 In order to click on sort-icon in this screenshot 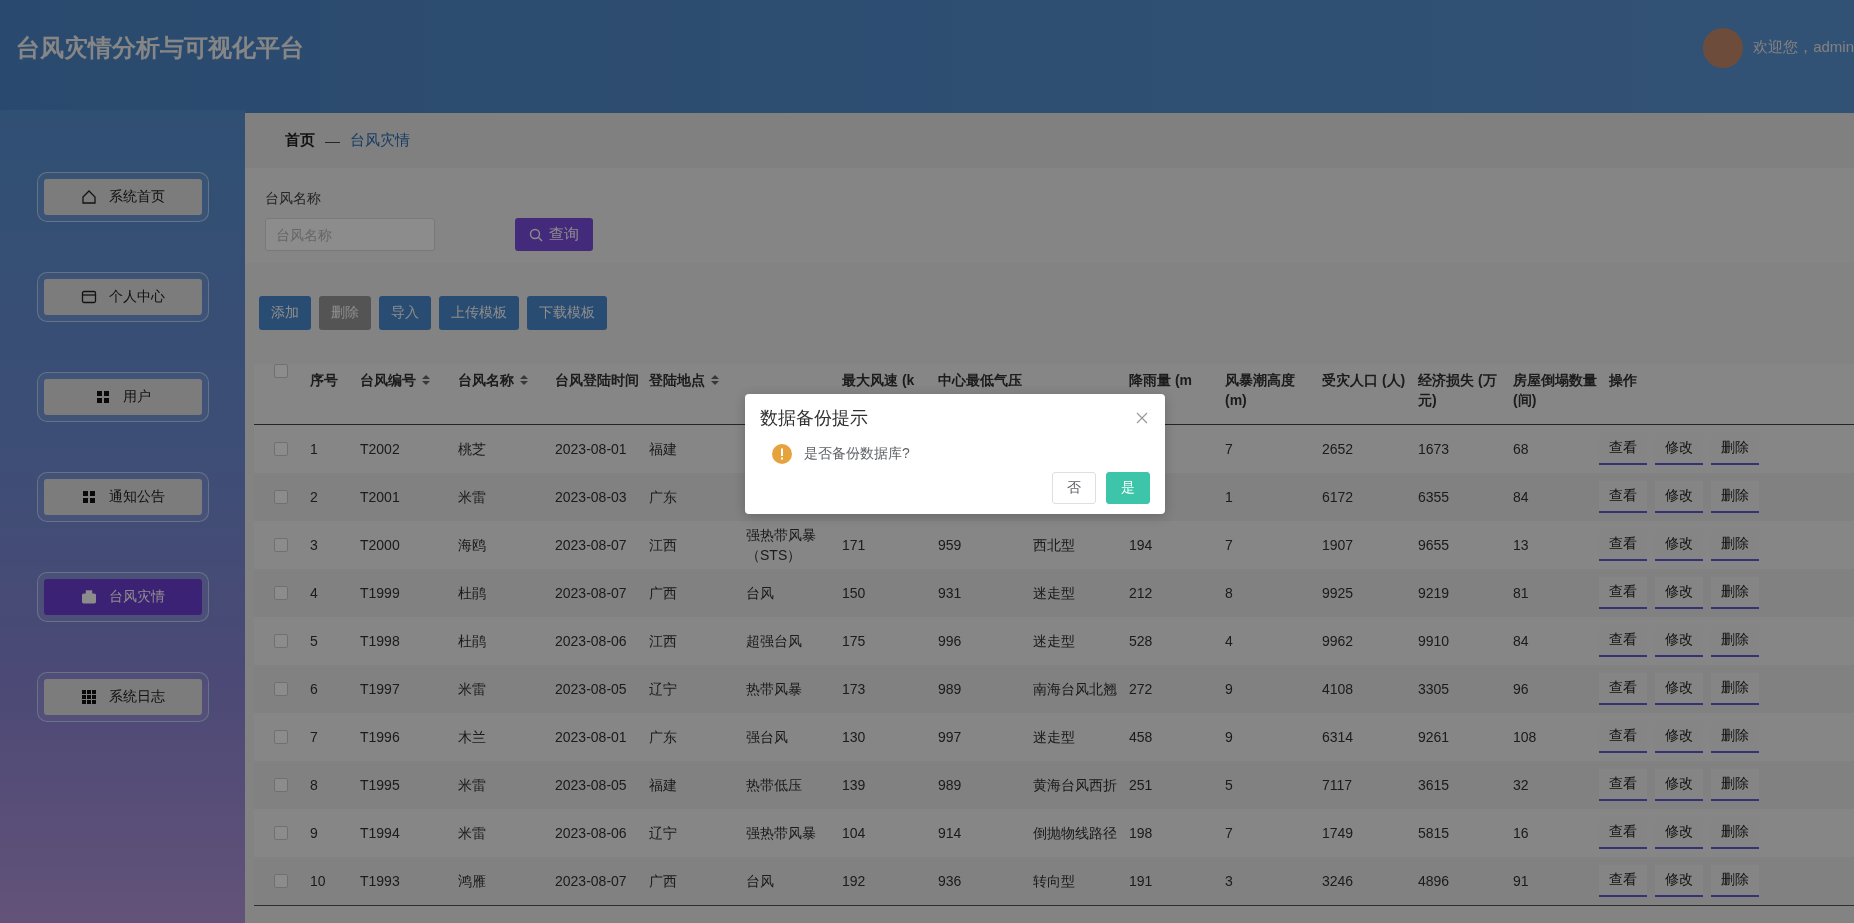, I will do `click(426, 380)`.